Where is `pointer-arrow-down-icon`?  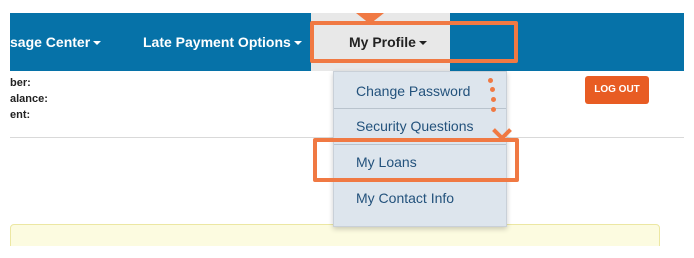 pointer-arrow-down-icon is located at coordinates (370, 18).